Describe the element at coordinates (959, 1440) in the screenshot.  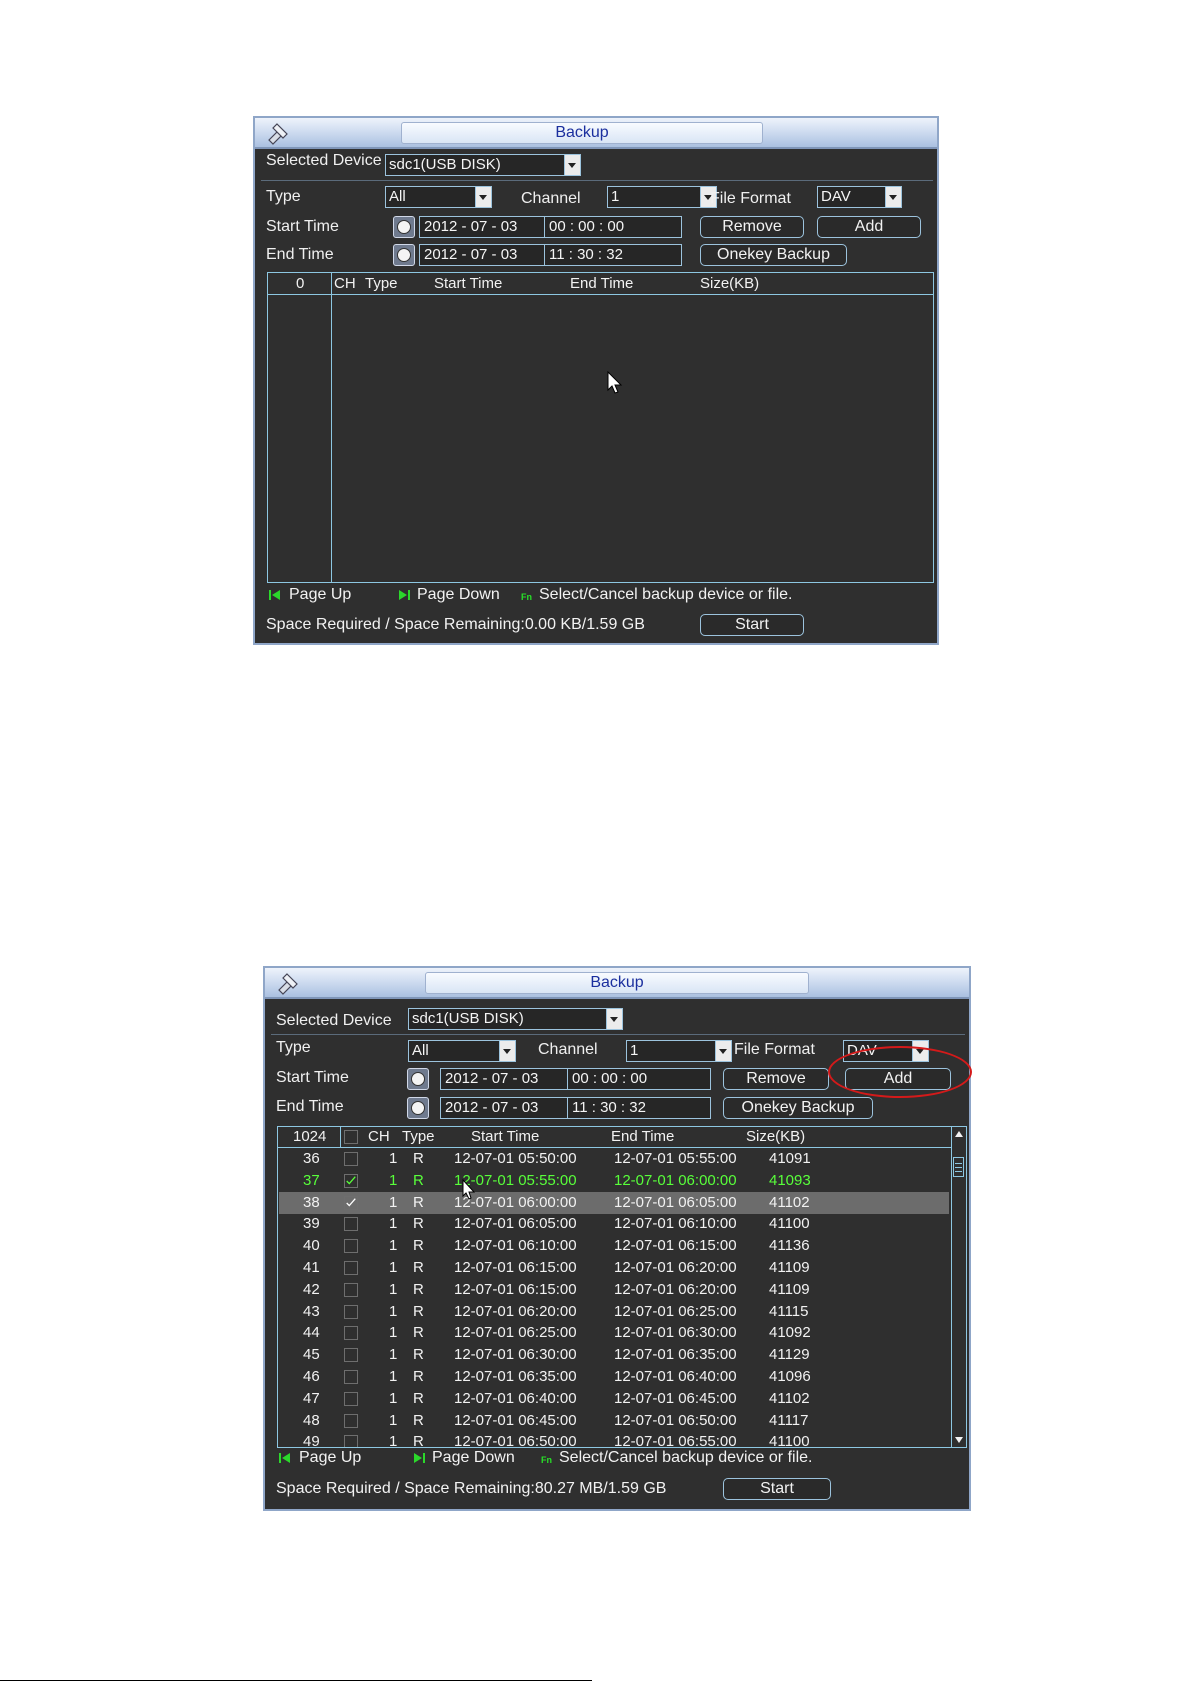
I see `scroll-down-icon` at that location.